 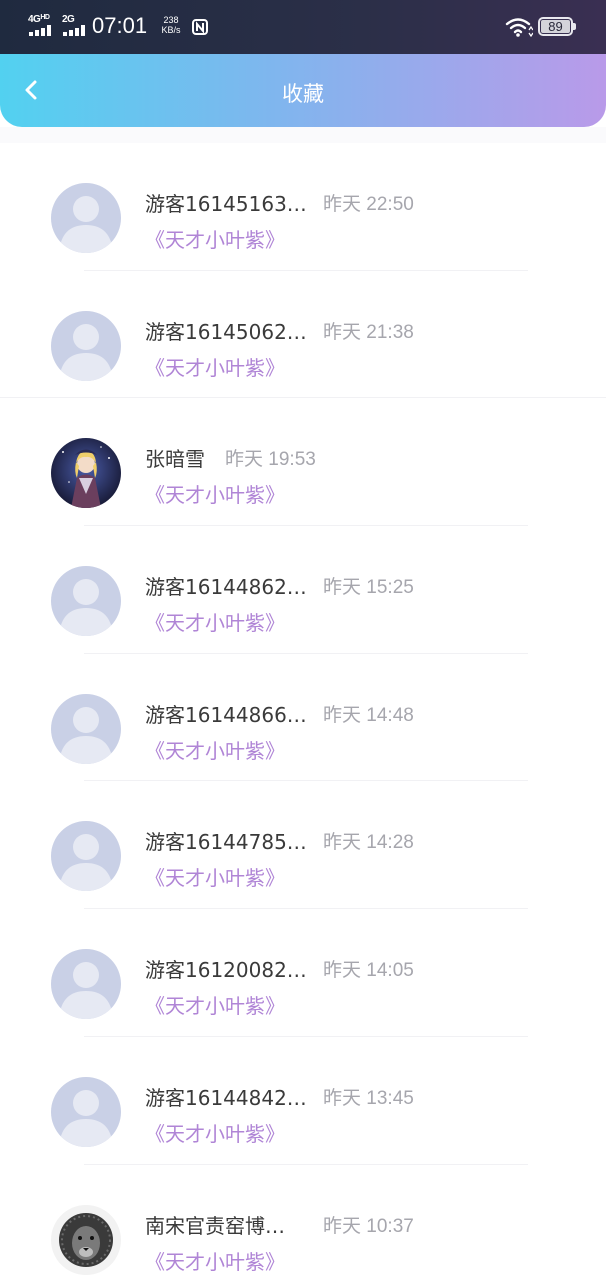 I want to click on status-time: 07:01, so click(x=120, y=25).